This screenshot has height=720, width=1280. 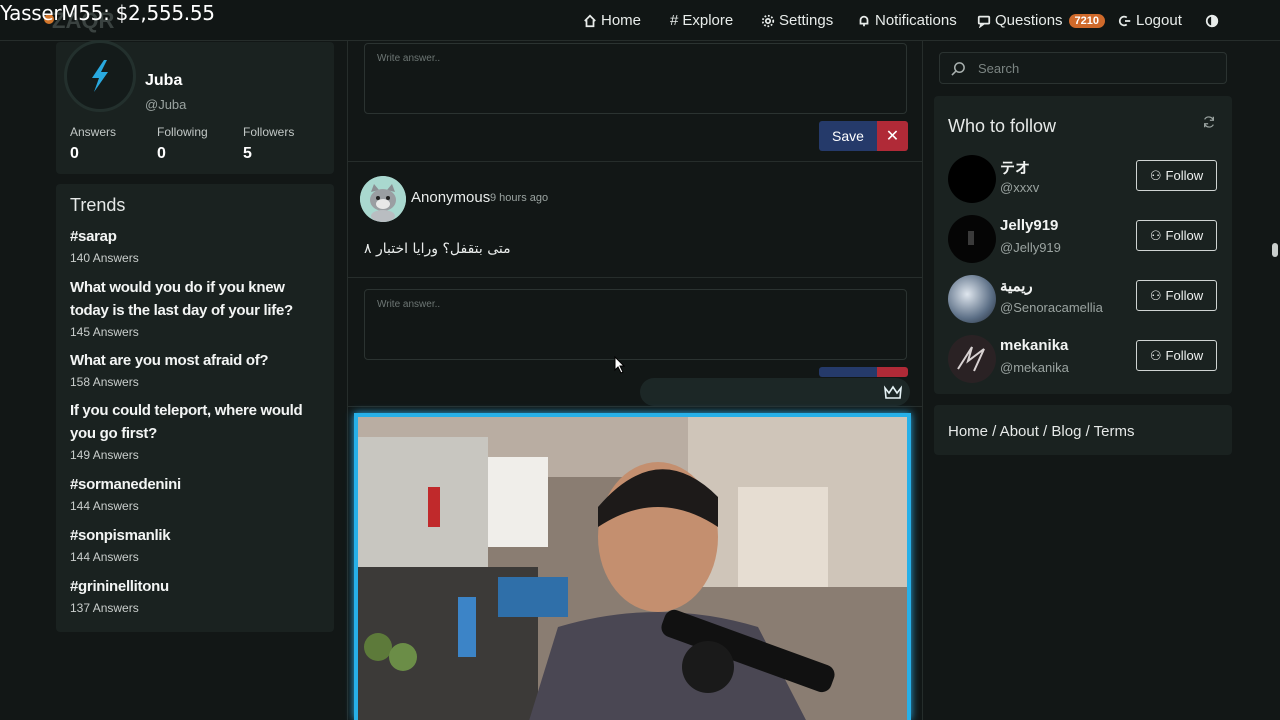 I want to click on nav-notifications: Notifications, so click(x=907, y=20).